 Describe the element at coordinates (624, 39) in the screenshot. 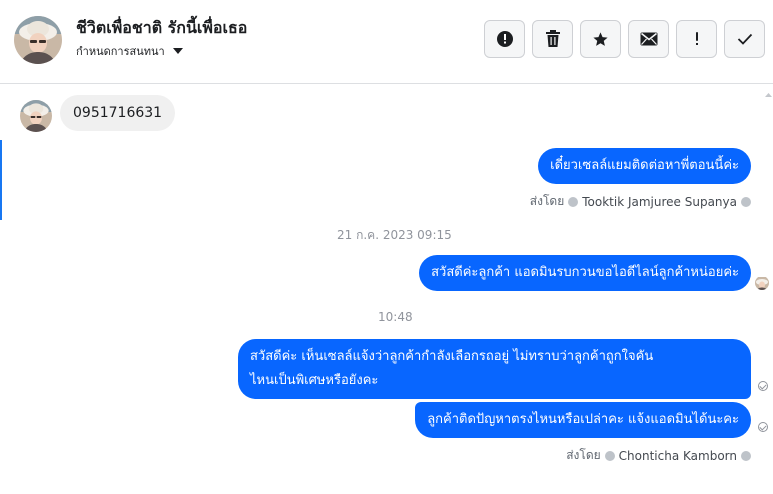

I see `header-actions` at that location.